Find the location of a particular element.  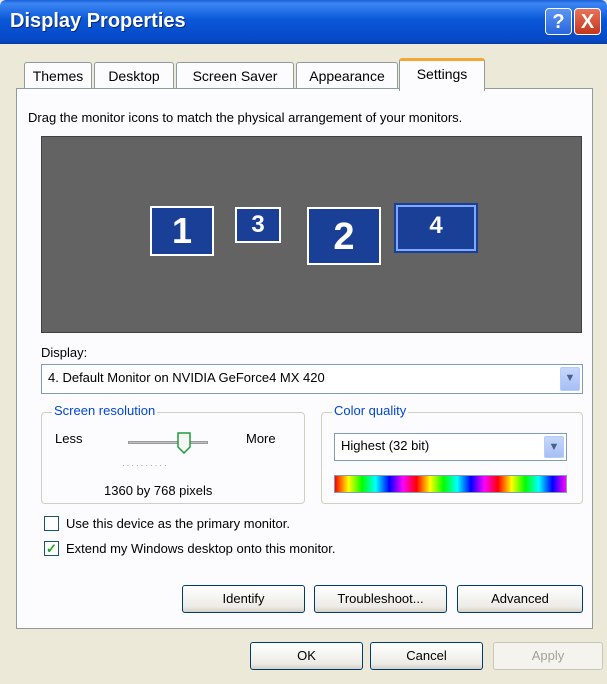

color-spectrum-bar is located at coordinates (450, 484).